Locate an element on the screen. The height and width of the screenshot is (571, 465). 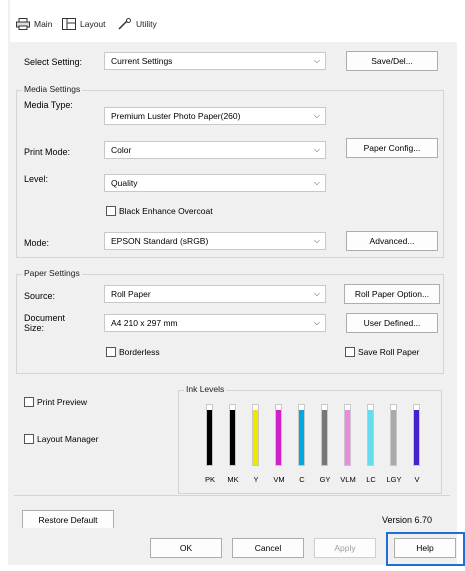
select-setting-dropdown: Current Settings ⌵ is located at coordinates (215, 61).